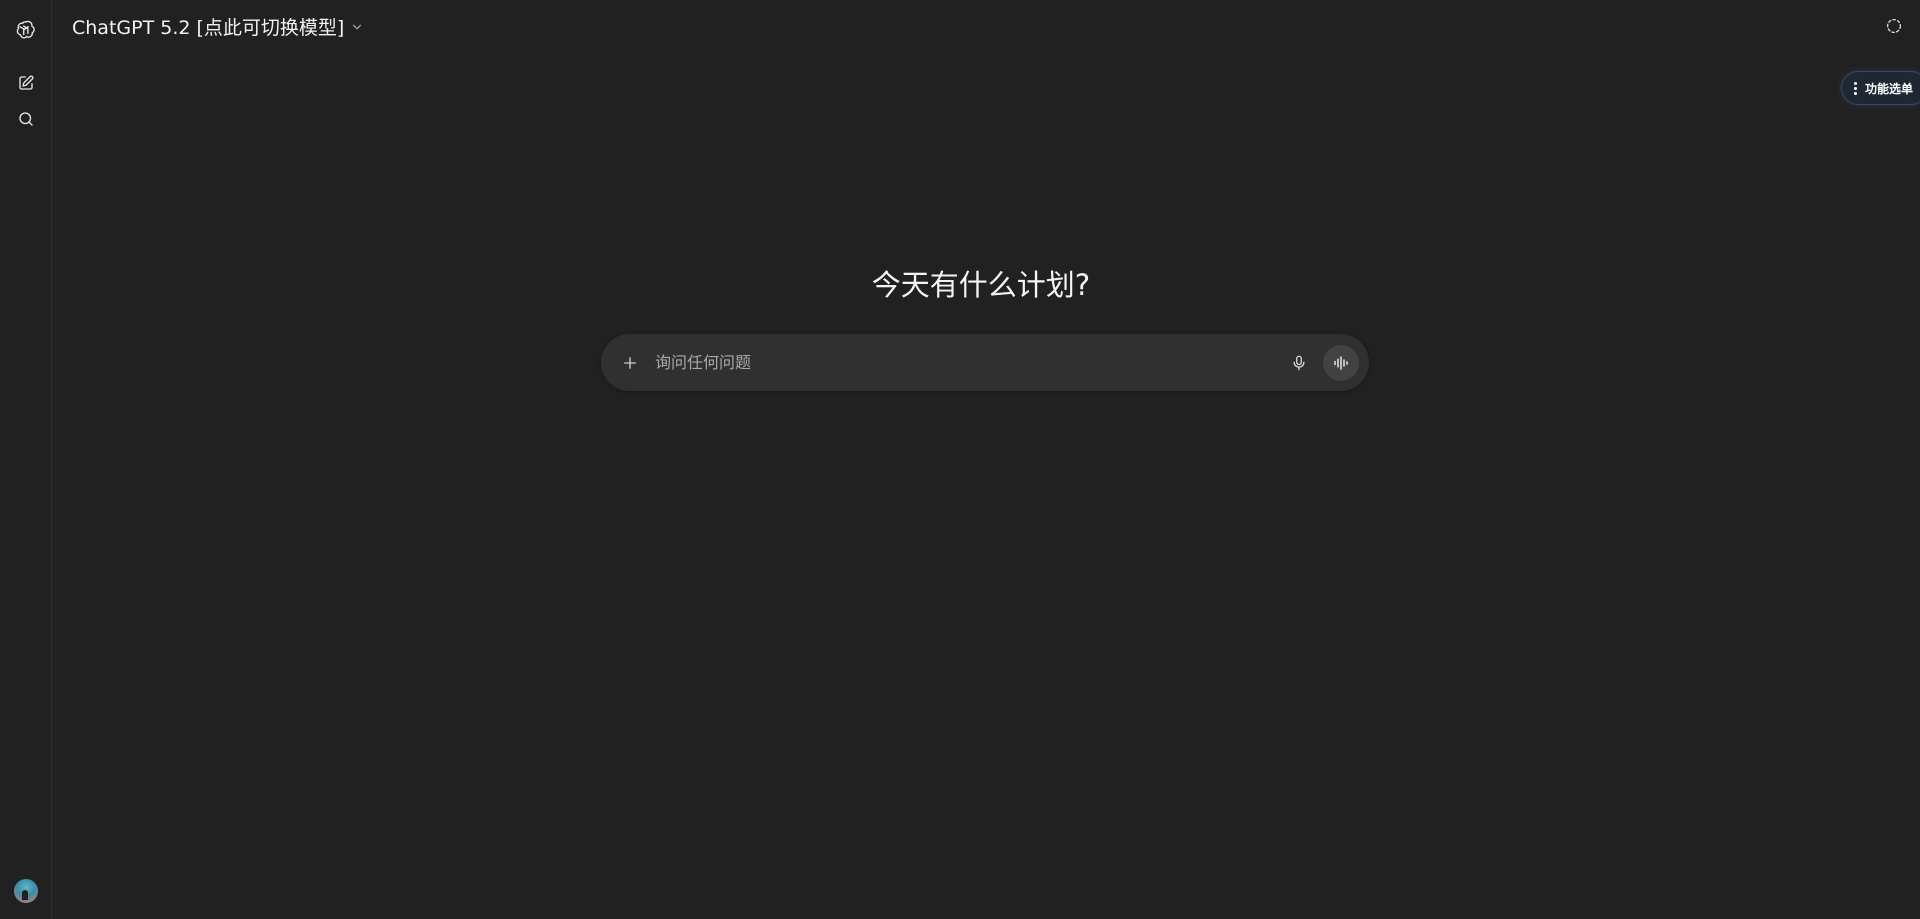 This screenshot has height=919, width=1920. I want to click on microphone-icon, so click(1299, 363).